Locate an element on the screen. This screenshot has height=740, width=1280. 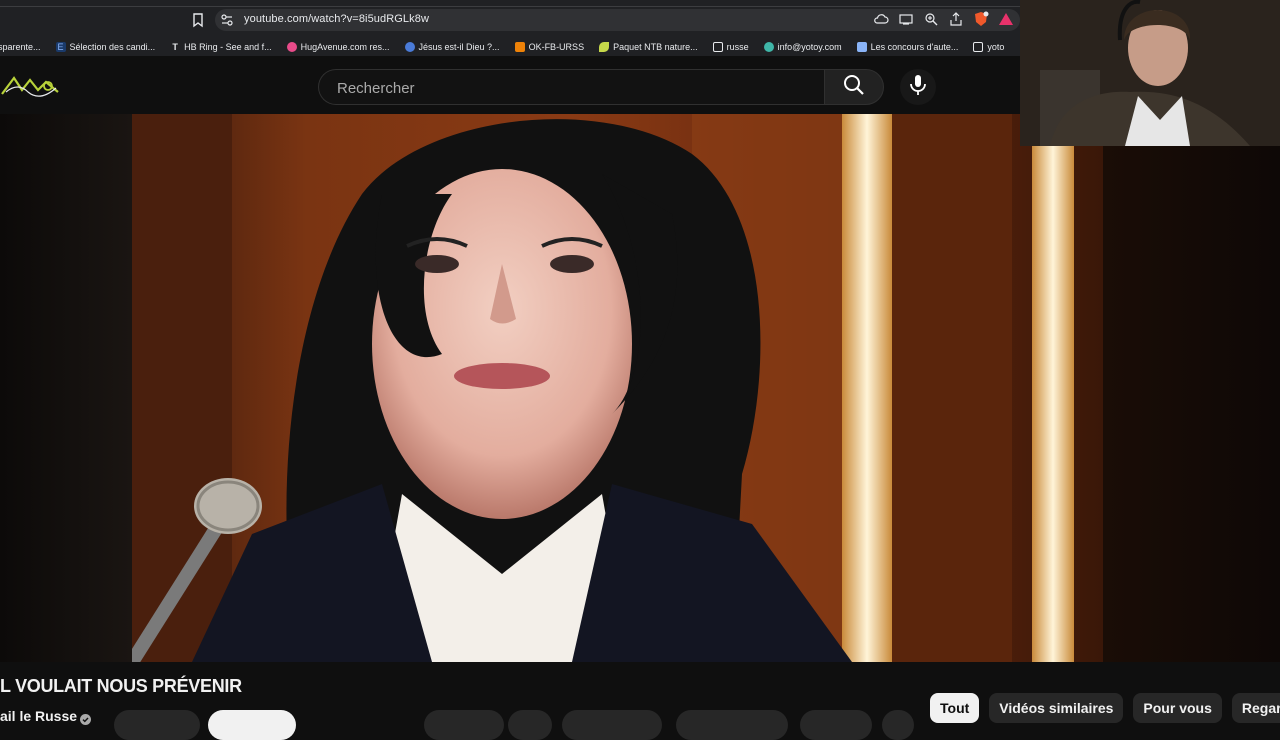
bookmark-star-icon is located at coordinates (198, 20).